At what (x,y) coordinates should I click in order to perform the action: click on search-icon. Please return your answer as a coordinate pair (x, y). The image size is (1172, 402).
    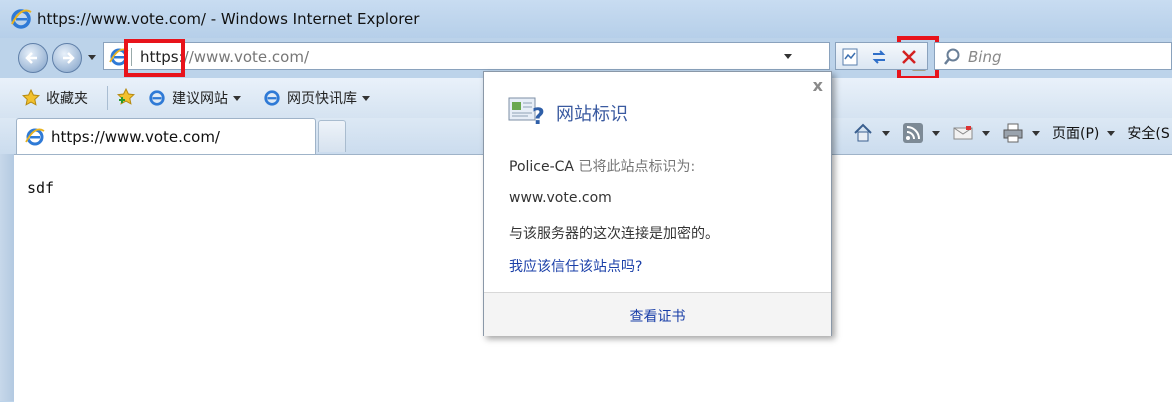
    Looking at the image, I should click on (952, 57).